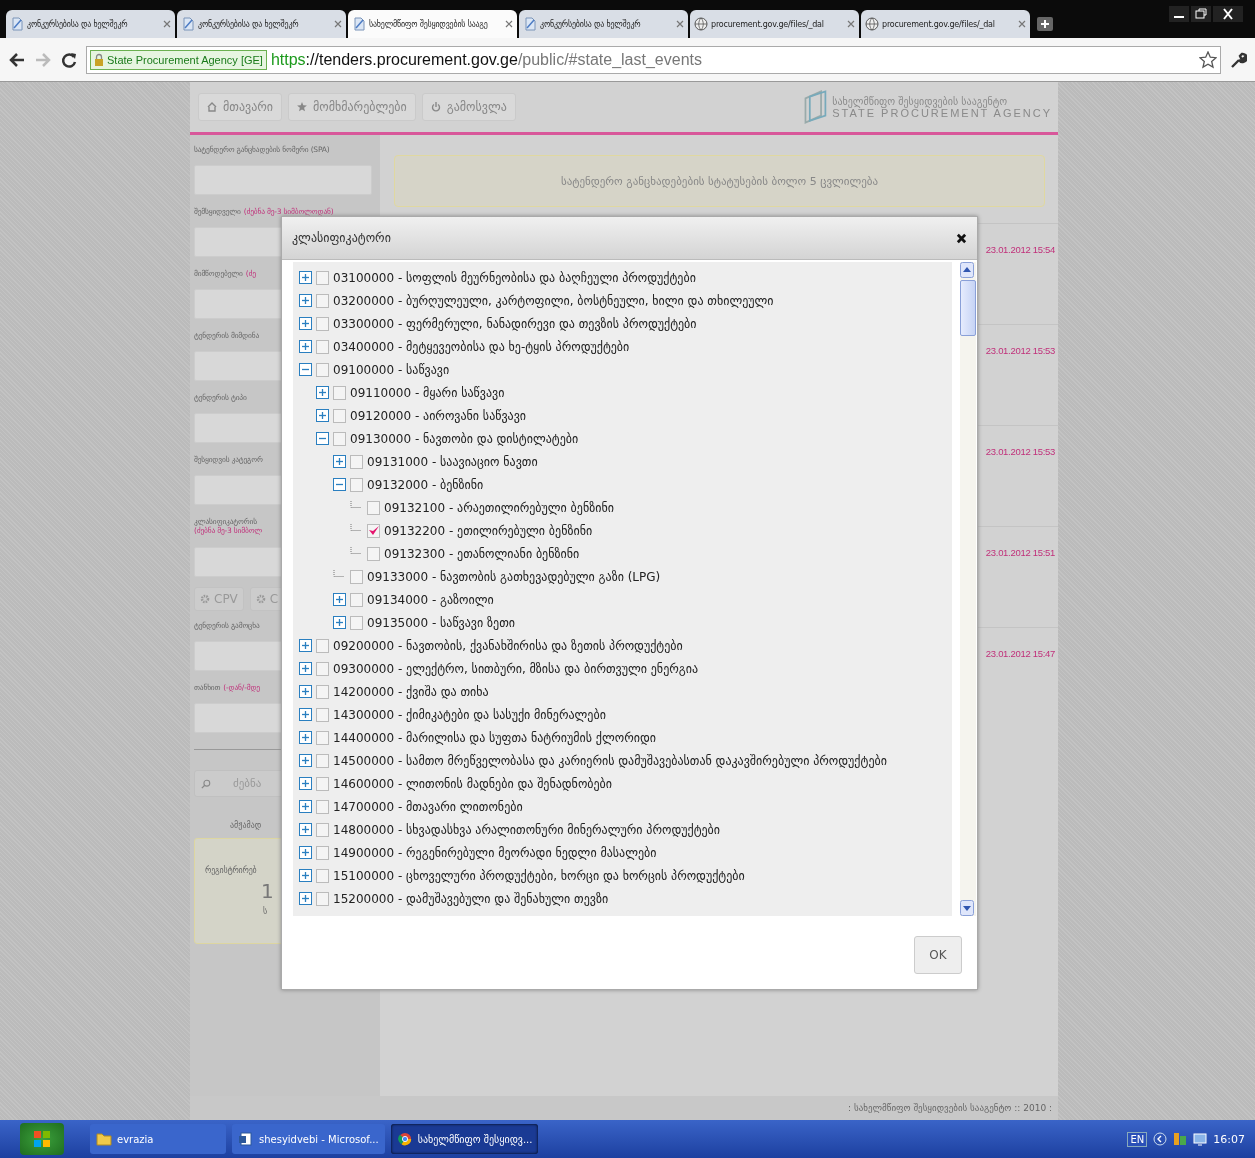 Image resolution: width=1255 pixels, height=1158 pixels. I want to click on event-date: 23.01.2012 15:47, so click(1020, 654).